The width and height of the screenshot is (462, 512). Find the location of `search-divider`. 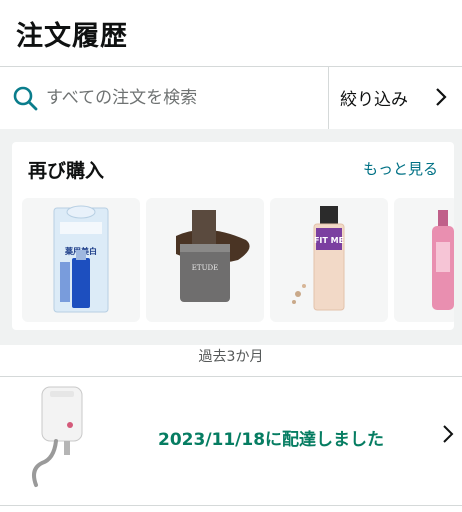

search-divider is located at coordinates (328, 98).